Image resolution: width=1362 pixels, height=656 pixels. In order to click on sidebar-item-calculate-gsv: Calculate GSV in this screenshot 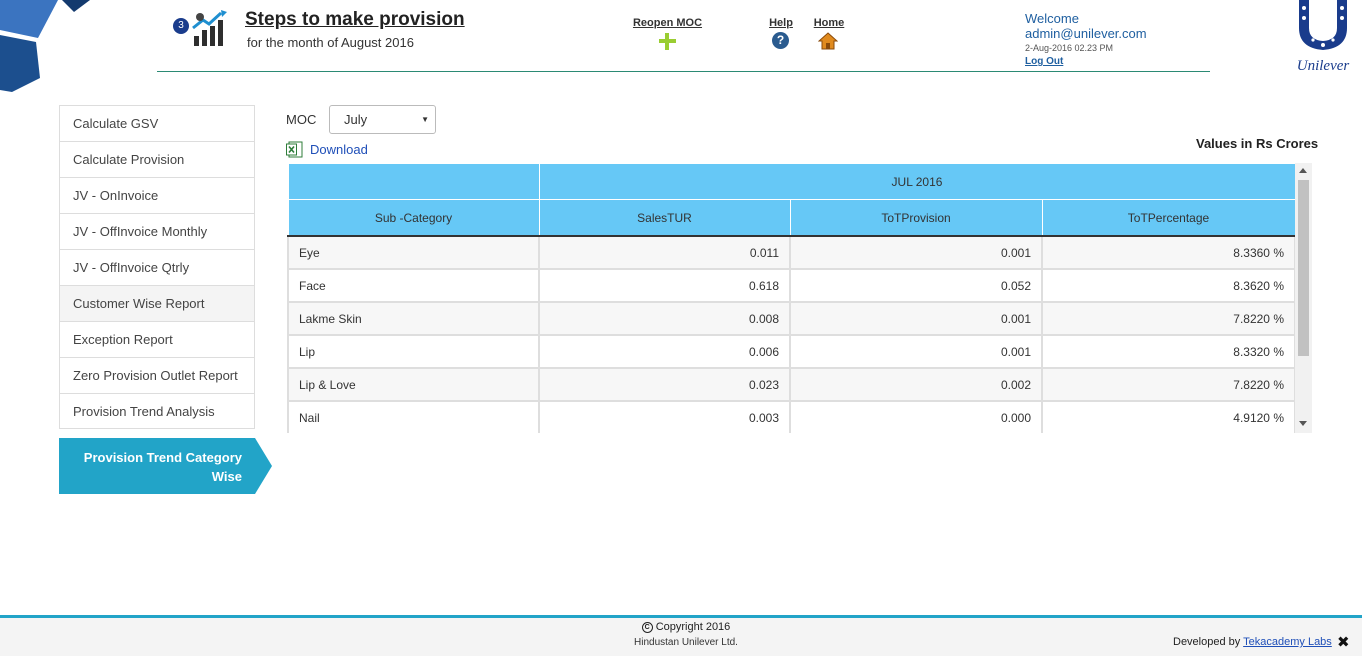, I will do `click(157, 123)`.